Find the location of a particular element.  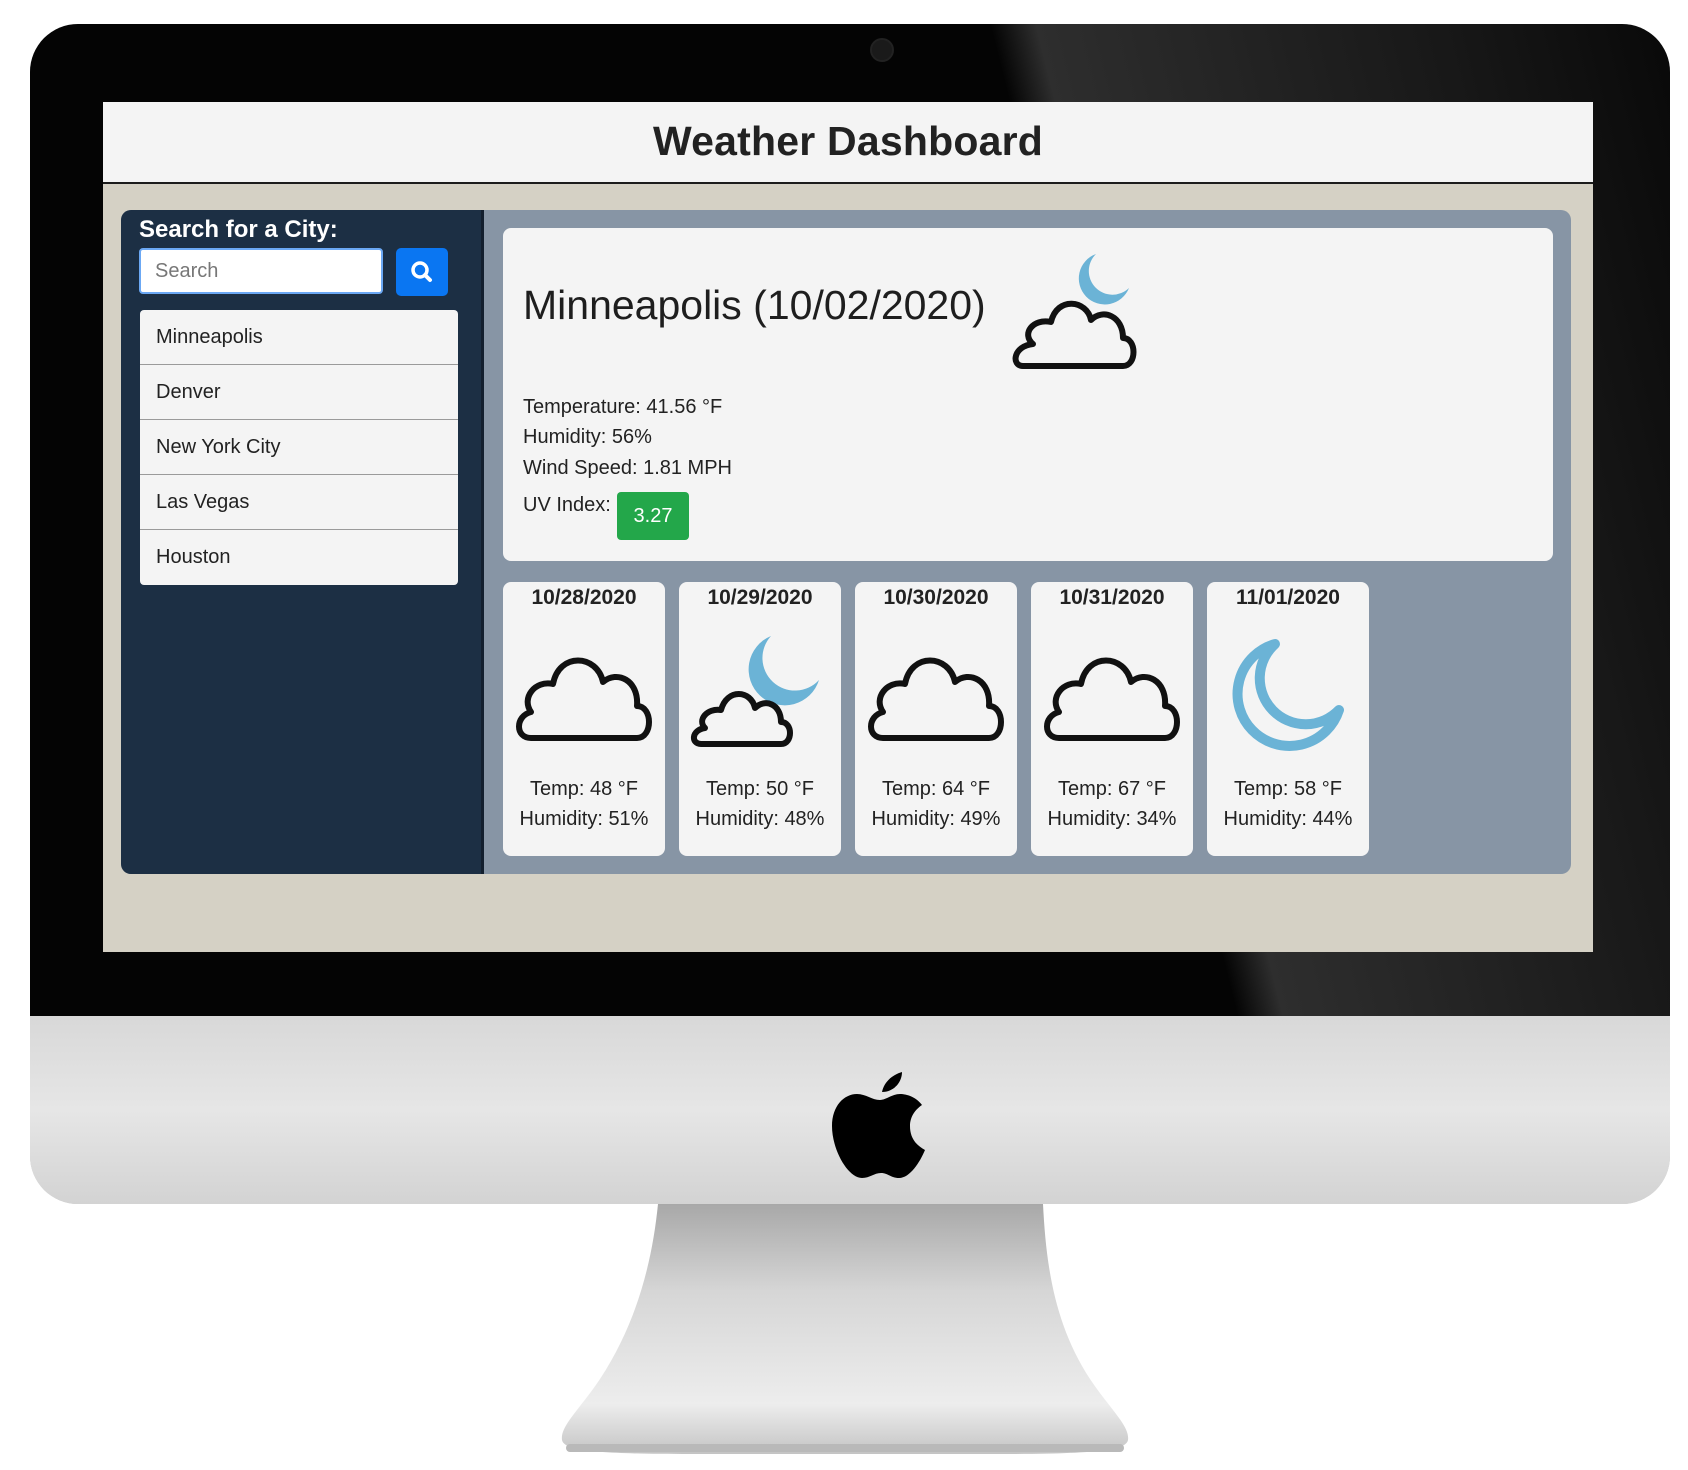

search-input is located at coordinates (261, 271).